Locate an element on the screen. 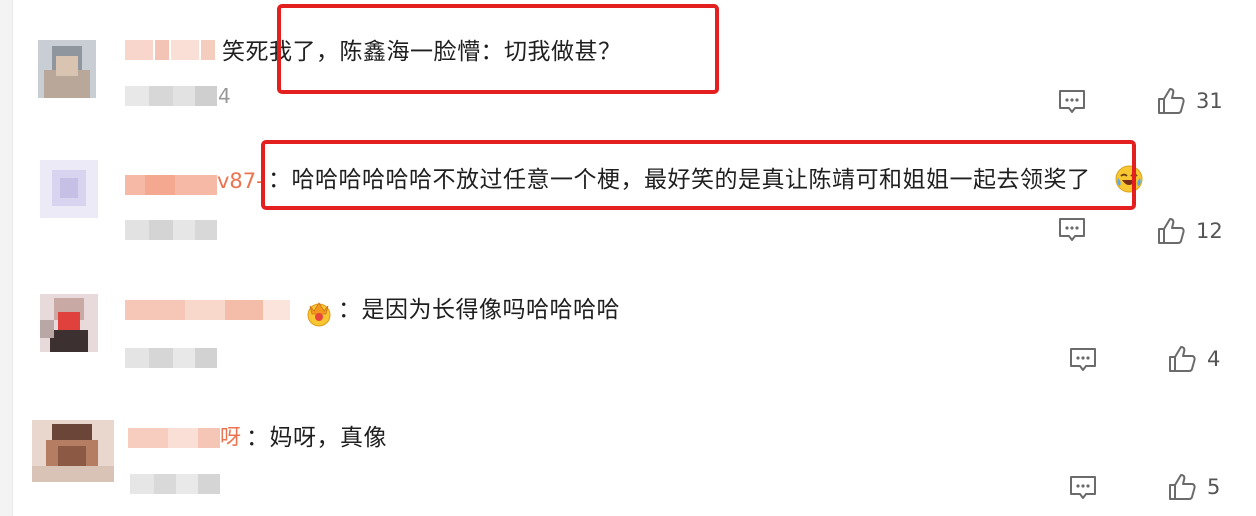 This screenshot has height=516, width=1256. like-count: 12 is located at coordinates (1209, 231).